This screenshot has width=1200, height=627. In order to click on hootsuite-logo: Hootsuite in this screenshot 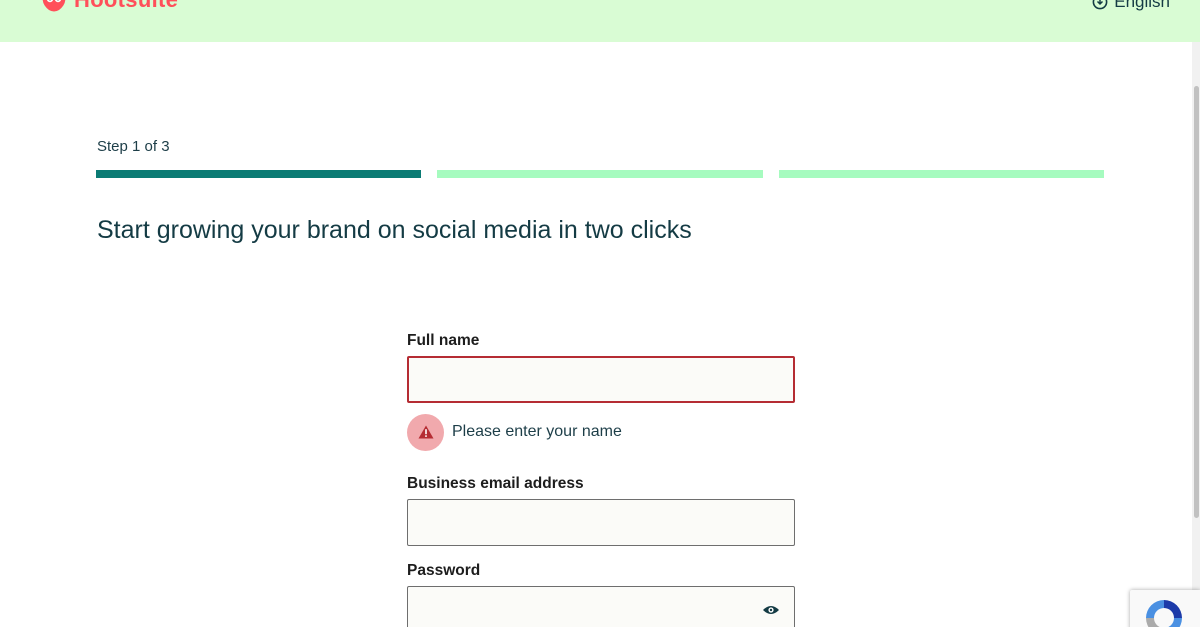, I will do `click(109, 7)`.